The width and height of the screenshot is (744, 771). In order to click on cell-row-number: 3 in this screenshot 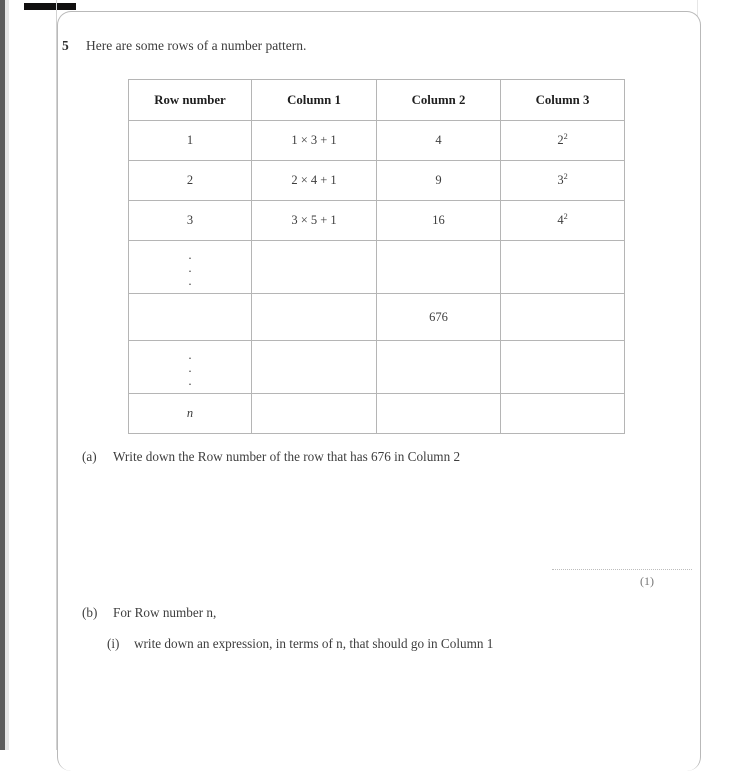, I will do `click(190, 220)`.